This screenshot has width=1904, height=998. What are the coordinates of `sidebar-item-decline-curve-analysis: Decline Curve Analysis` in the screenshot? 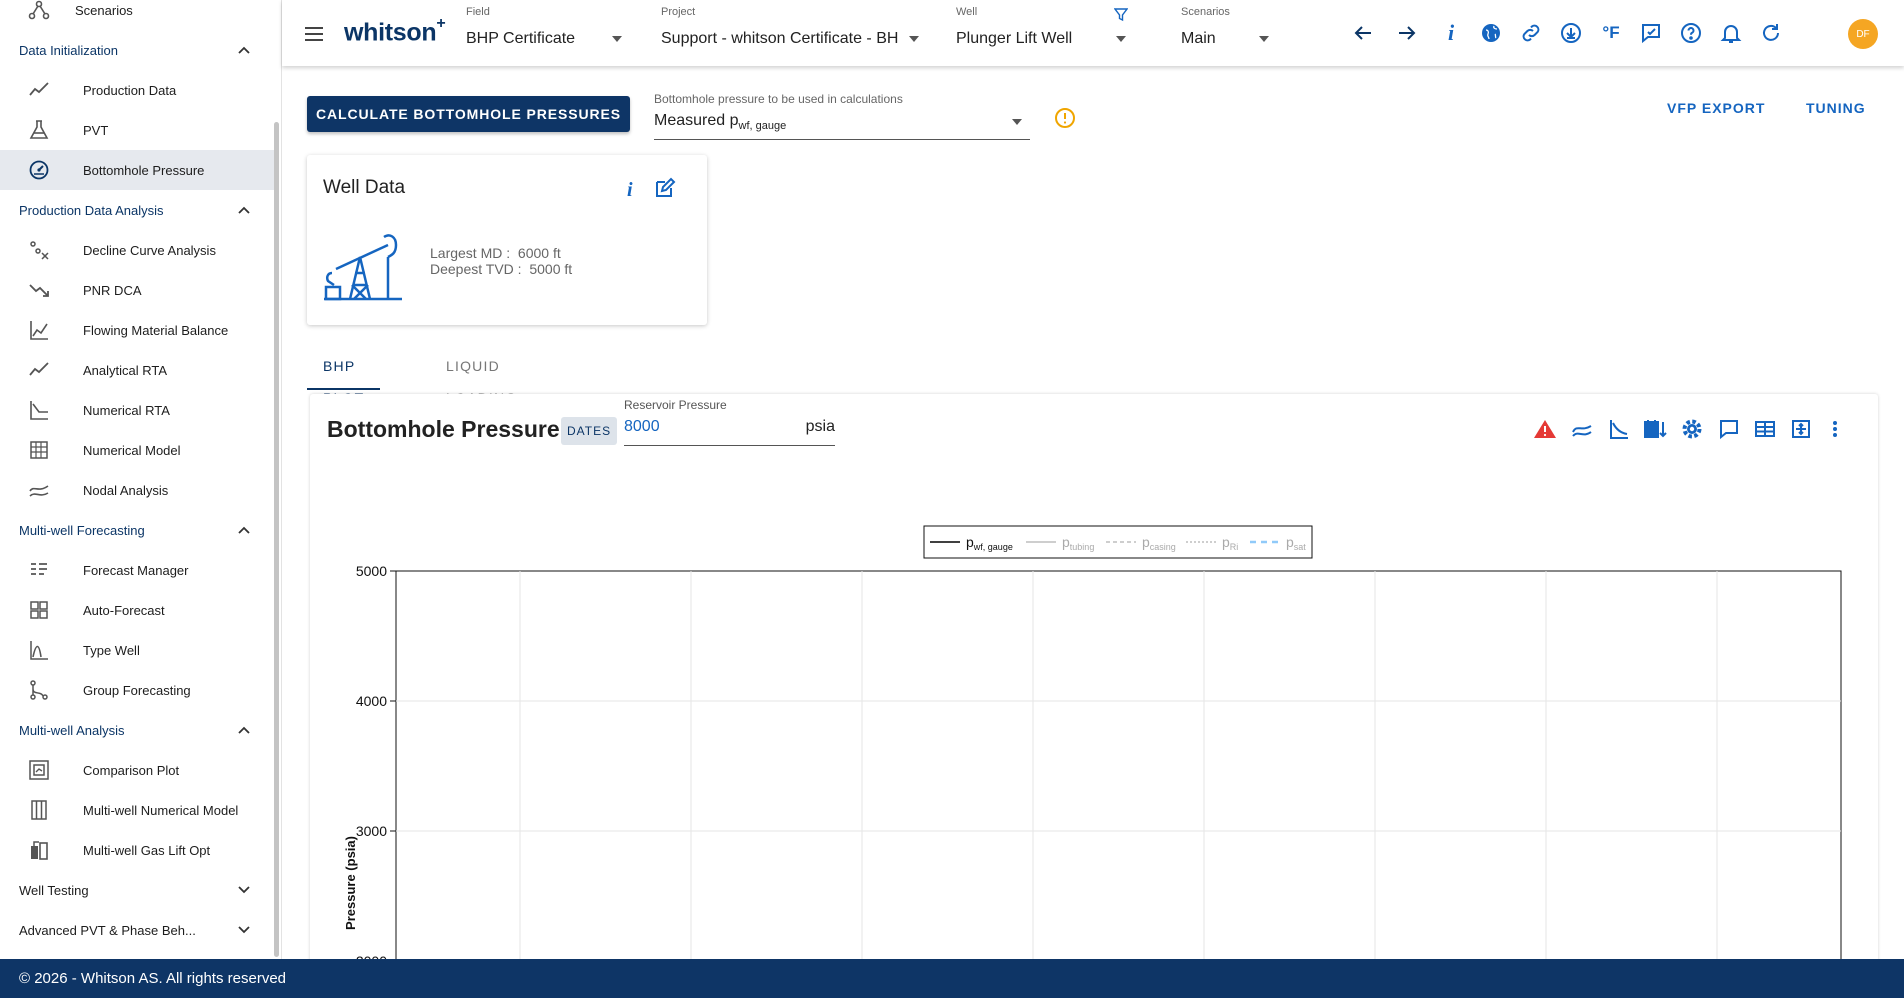 It's located at (137, 250).